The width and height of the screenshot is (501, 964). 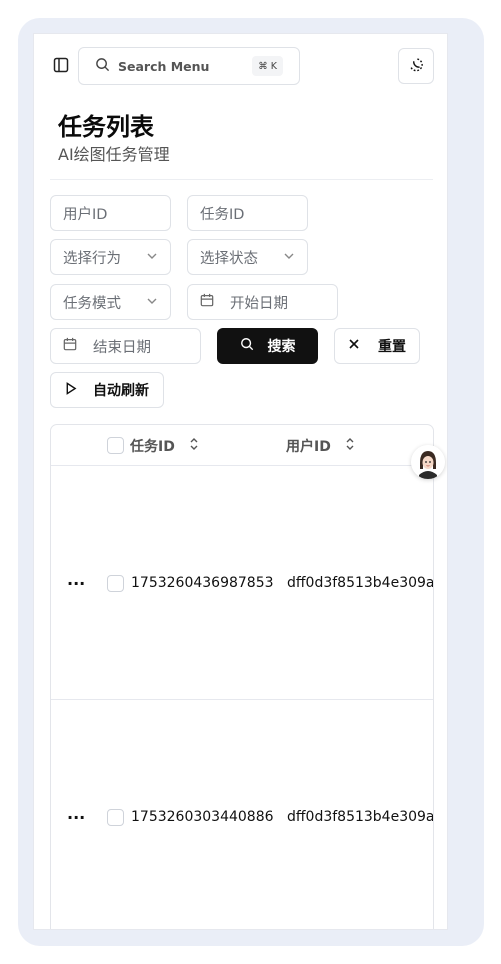 I want to click on reset-button: 重置, so click(x=377, y=346).